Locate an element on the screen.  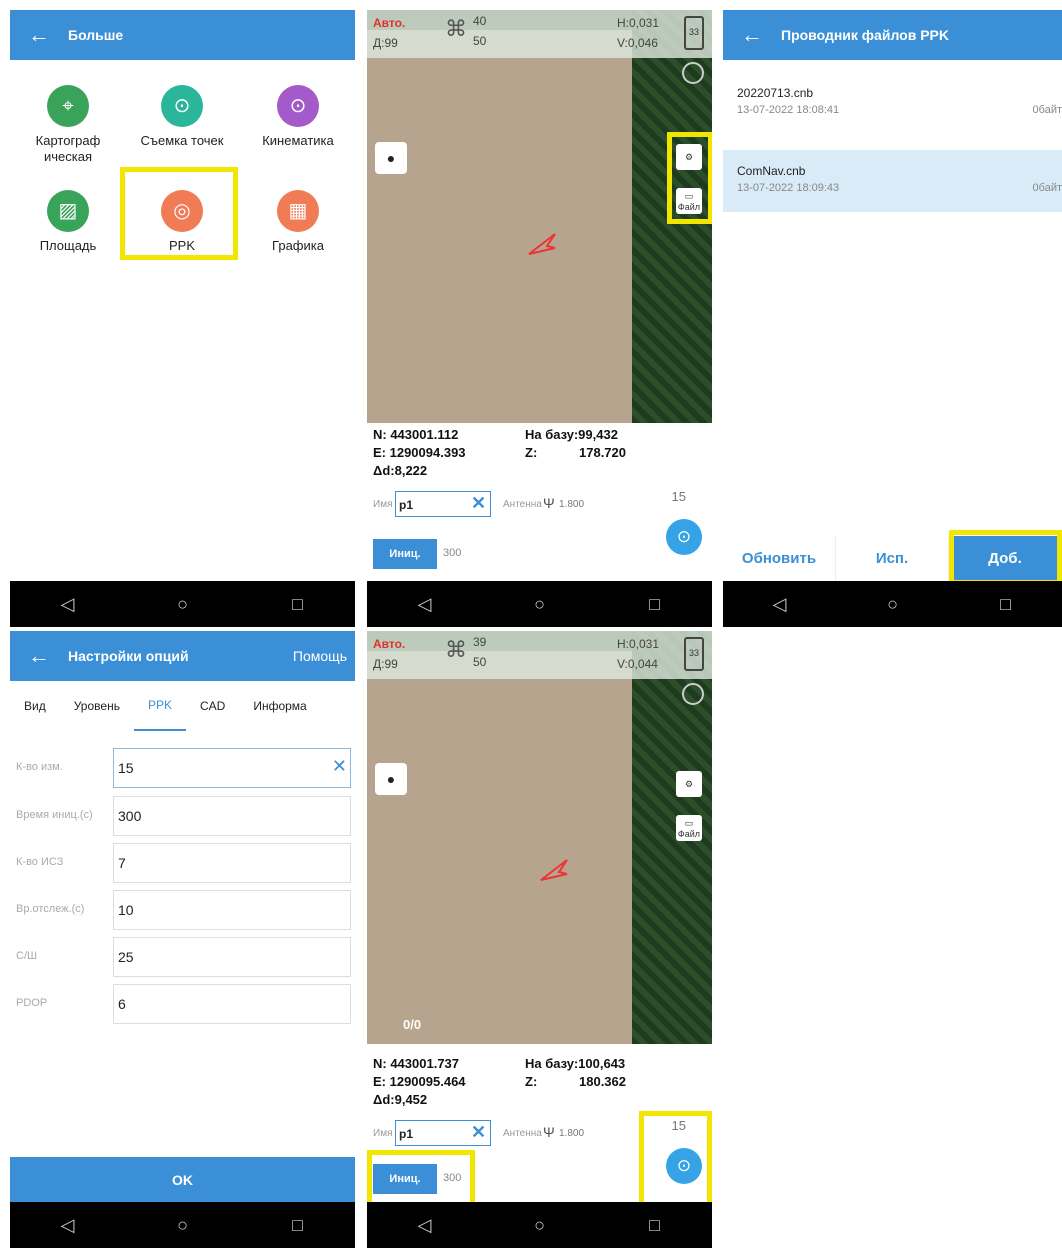
file-button: ▭ Файл is located at coordinates (689, 828).